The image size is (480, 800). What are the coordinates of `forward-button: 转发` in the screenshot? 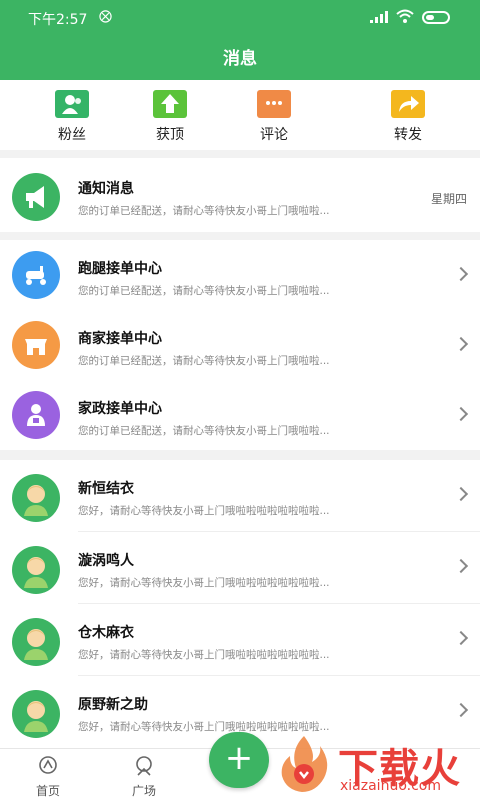 It's located at (408, 117).